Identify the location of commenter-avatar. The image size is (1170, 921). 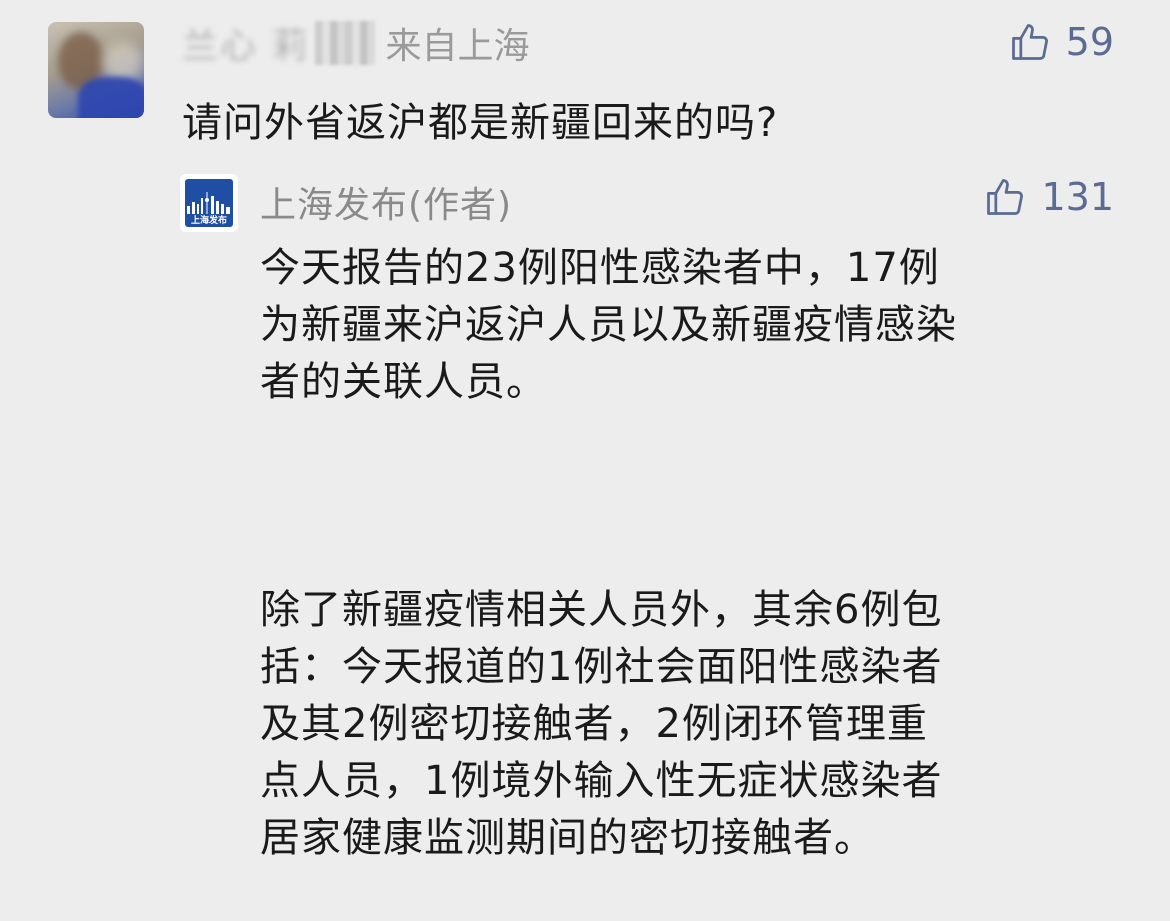
(96, 70).